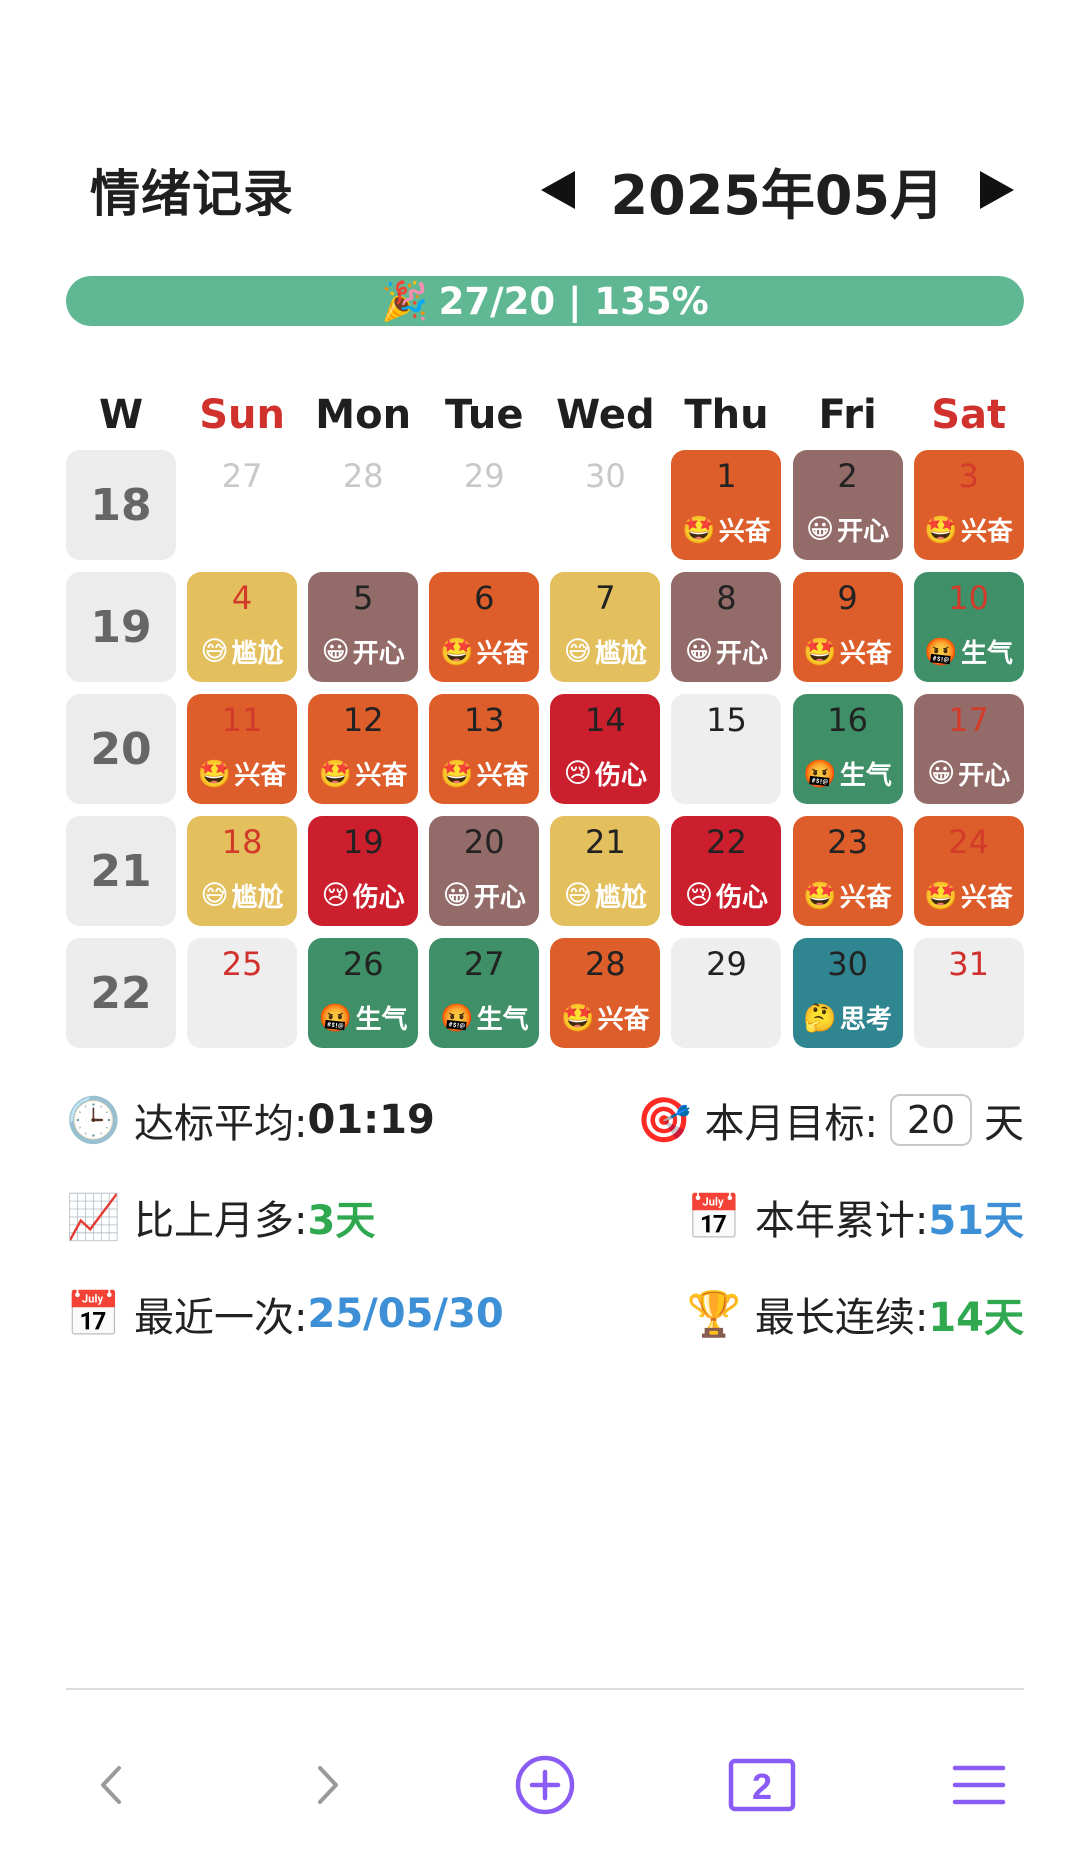  Describe the element at coordinates (363, 505) in the screenshot. I see `day-cell: 28` at that location.